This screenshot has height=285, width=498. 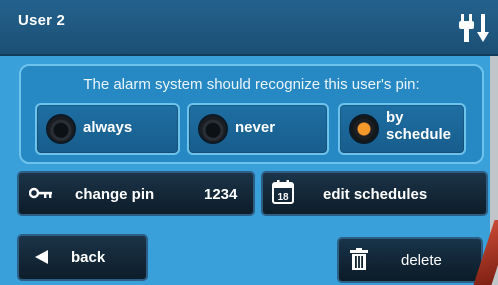 I want to click on change-pin-button: change pin 1234, so click(x=136, y=193).